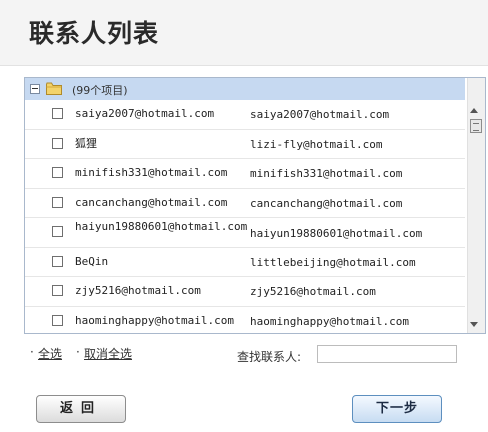  Describe the element at coordinates (245, 89) in the screenshot. I see `group-row: (99个项目)` at that location.